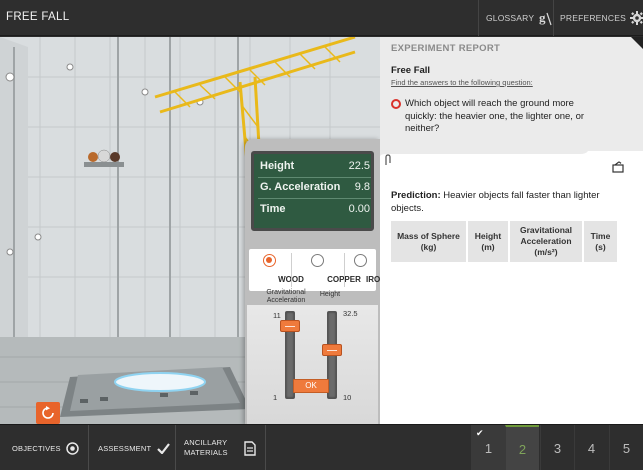  What do you see at coordinates (317, 260) in the screenshot?
I see `radio-copper` at bounding box center [317, 260].